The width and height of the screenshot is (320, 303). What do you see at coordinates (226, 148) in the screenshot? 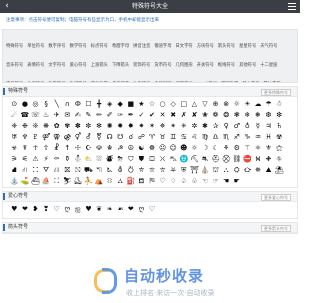
I see `symbol-item: ⚘` at bounding box center [226, 148].